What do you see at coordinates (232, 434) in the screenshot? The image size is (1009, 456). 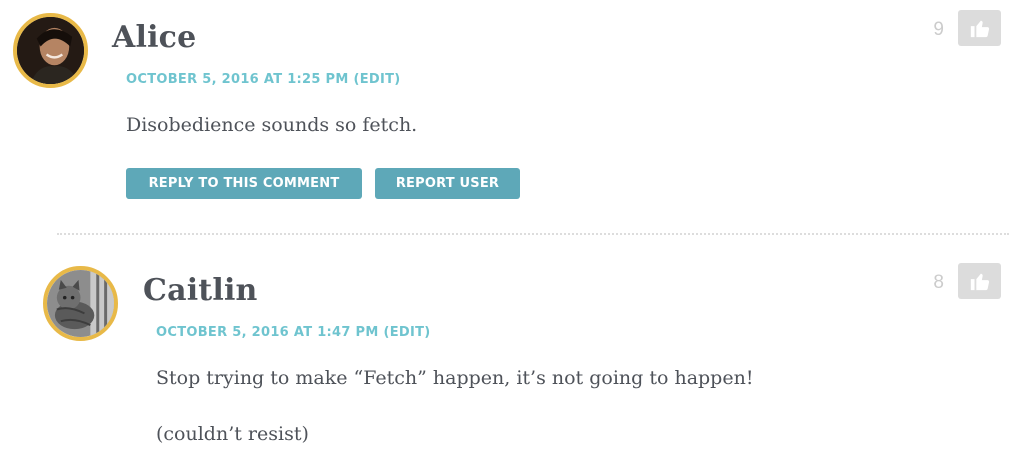 I see `comment-text: (couldn’t resist)` at bounding box center [232, 434].